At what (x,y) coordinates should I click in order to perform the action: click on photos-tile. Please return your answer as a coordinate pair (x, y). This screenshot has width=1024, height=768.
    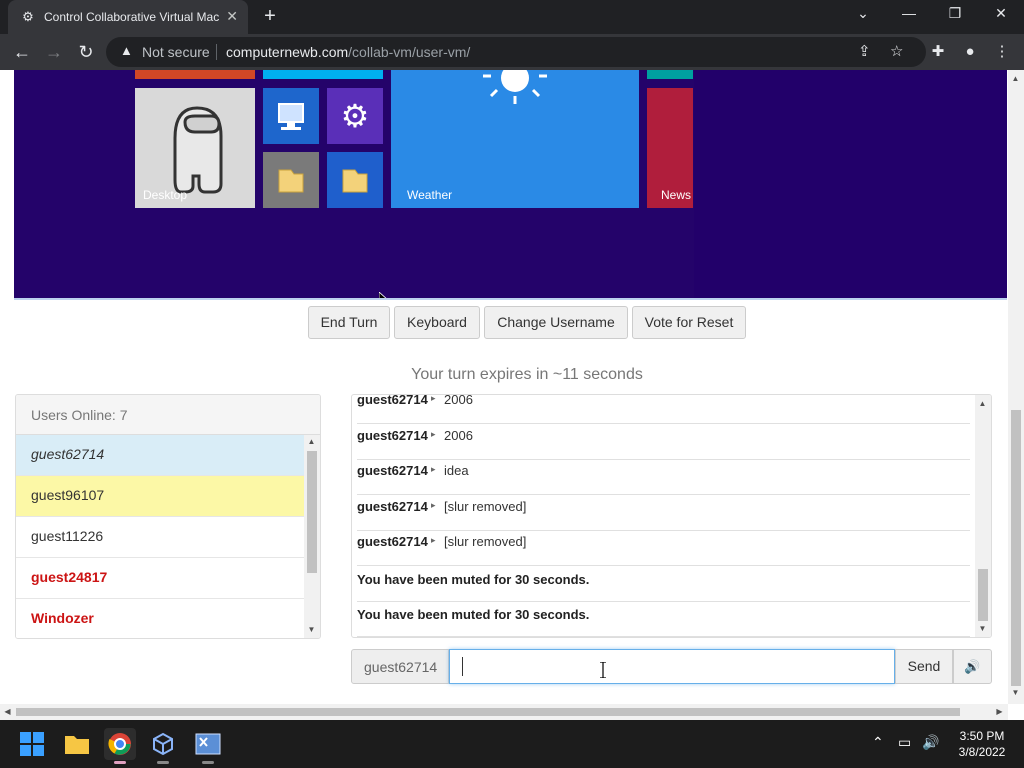
    Looking at the image, I should click on (670, 74).